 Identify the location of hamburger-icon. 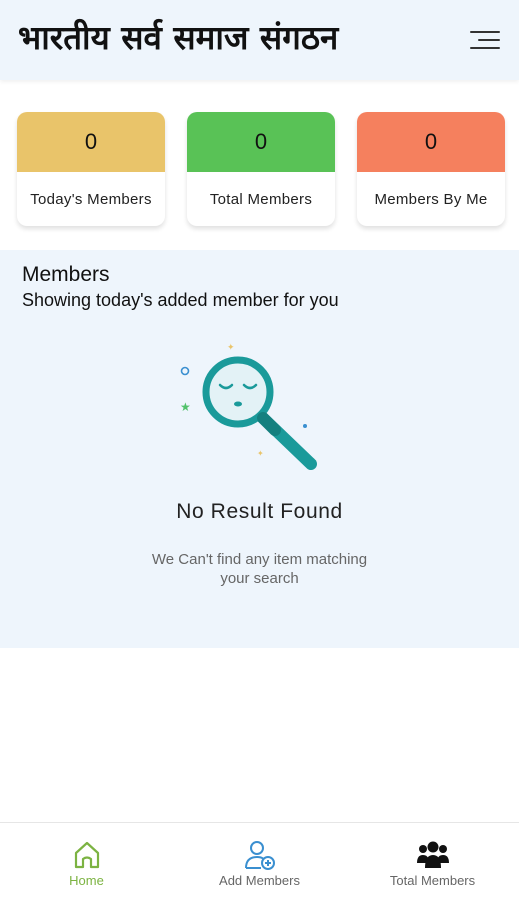
(485, 32).